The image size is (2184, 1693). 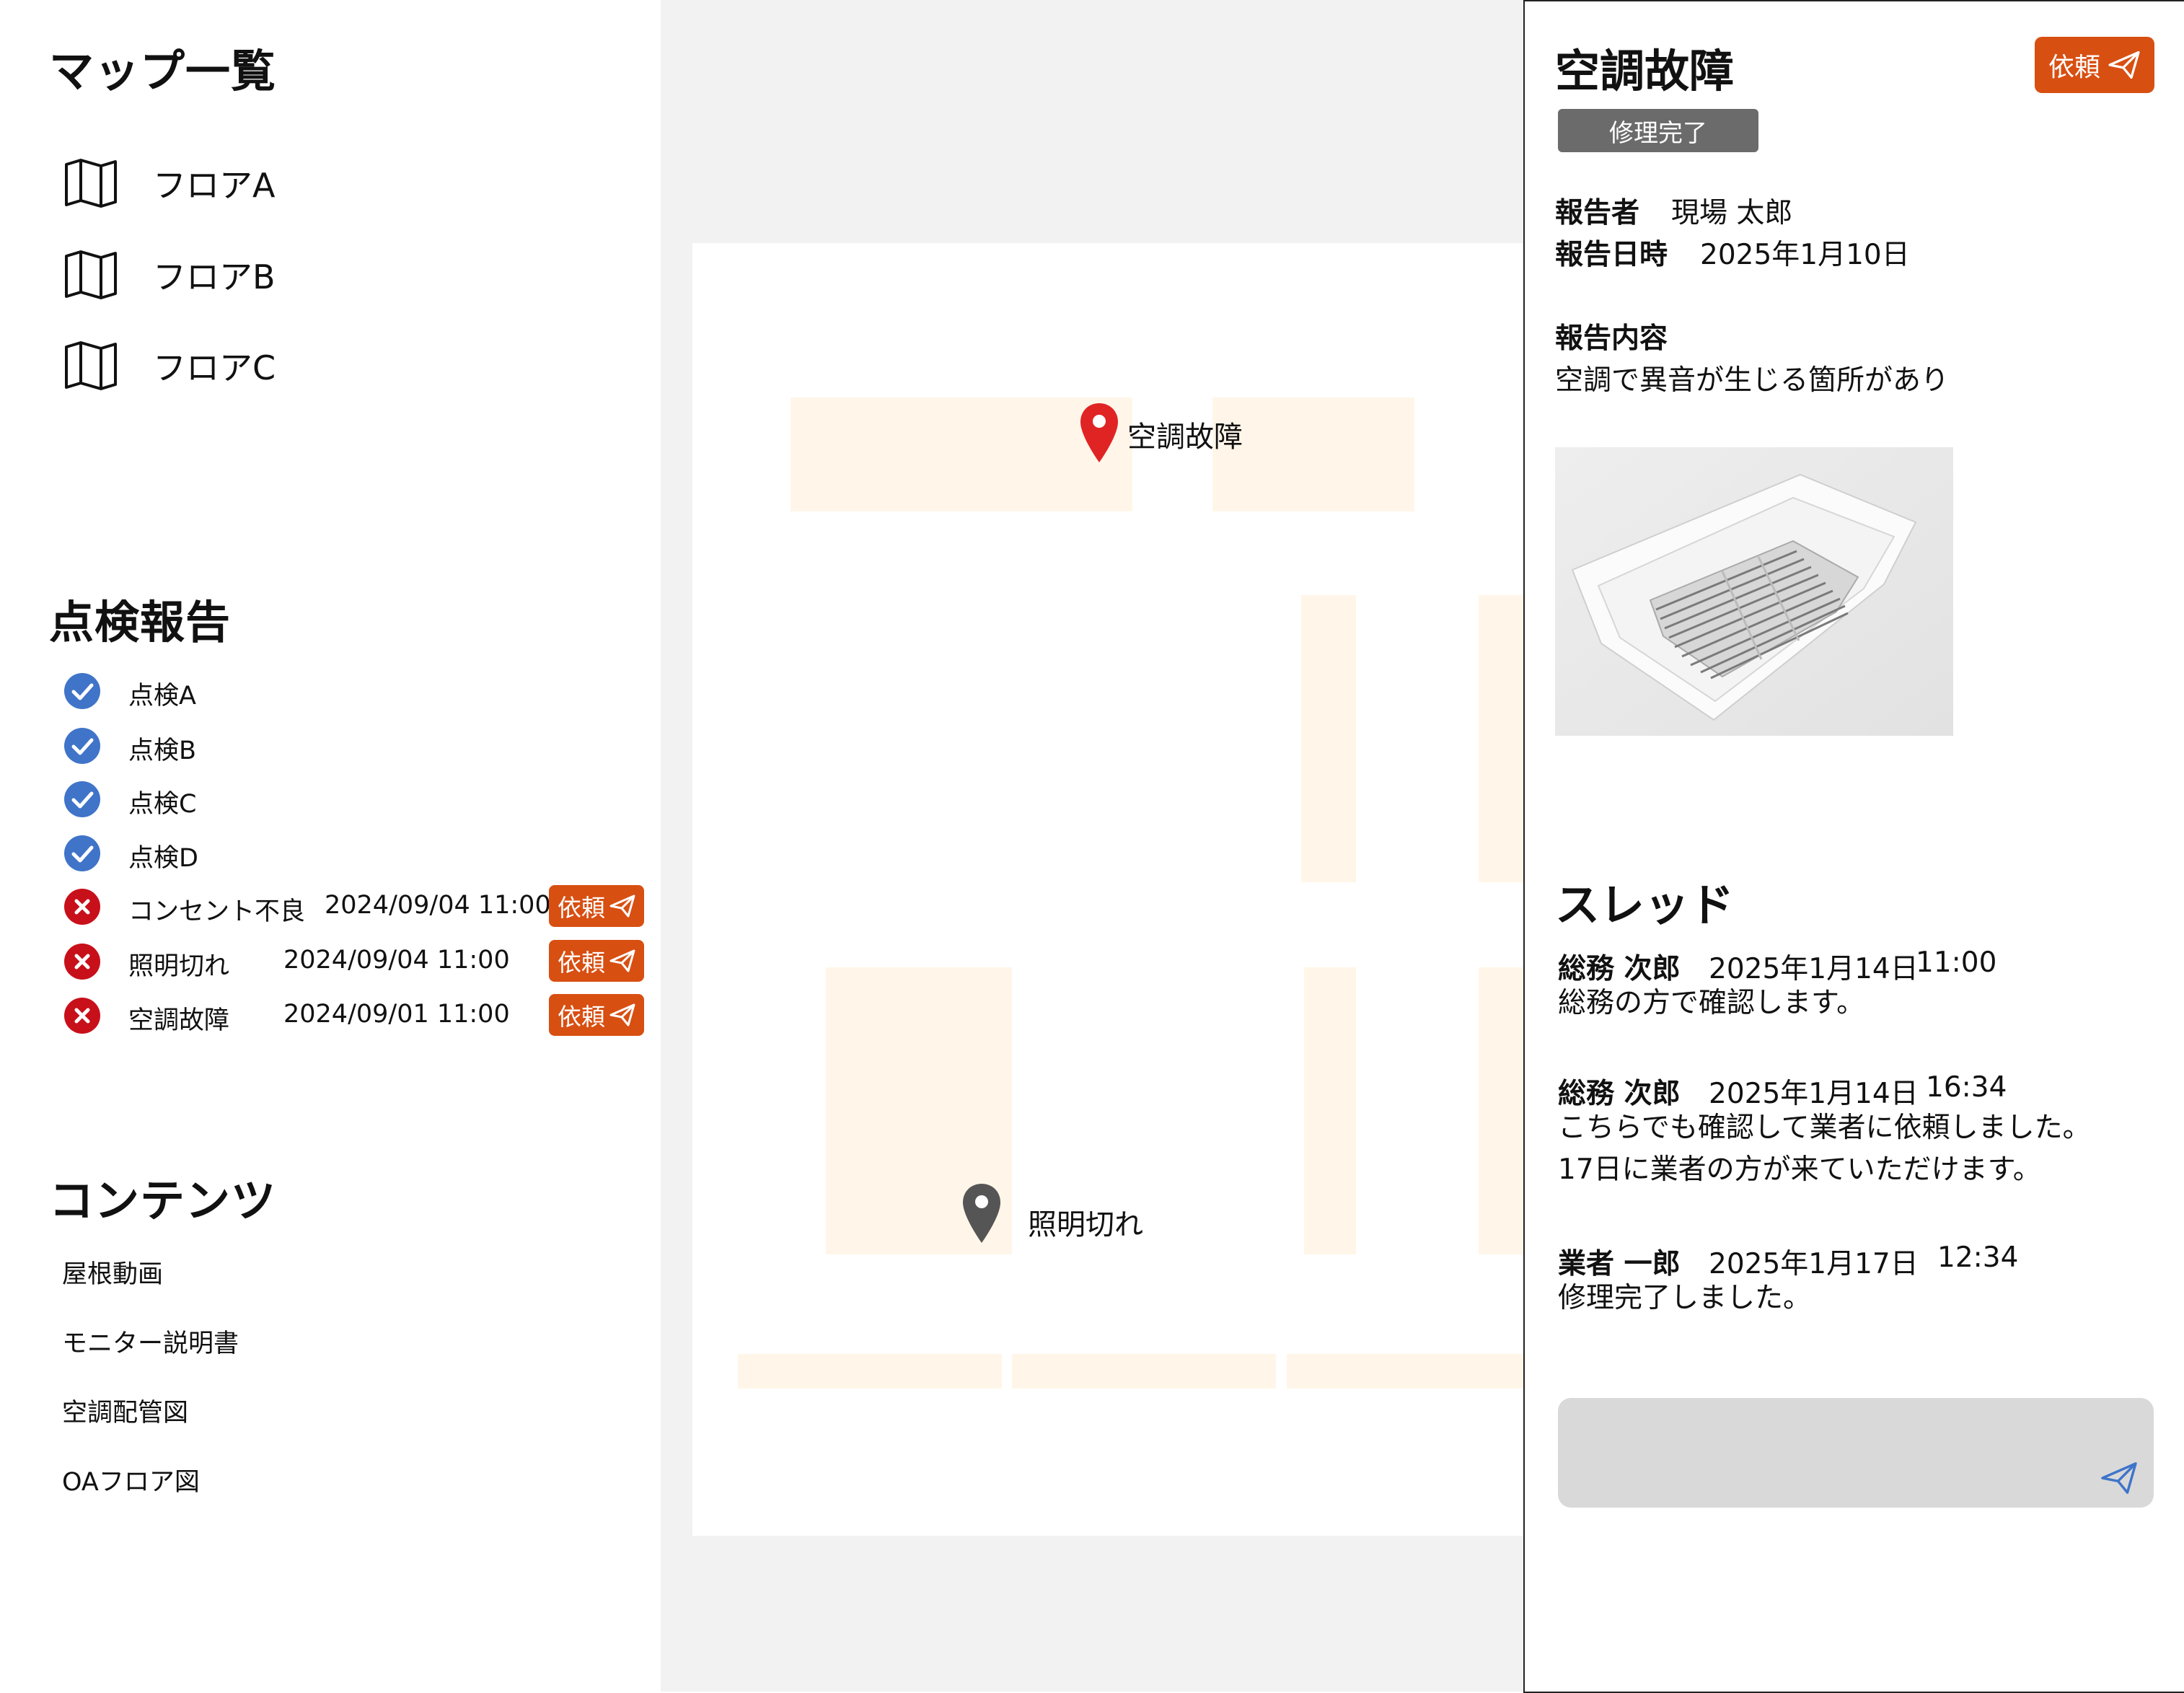 I want to click on thread-time: 16:34, so click(x=1966, y=1088).